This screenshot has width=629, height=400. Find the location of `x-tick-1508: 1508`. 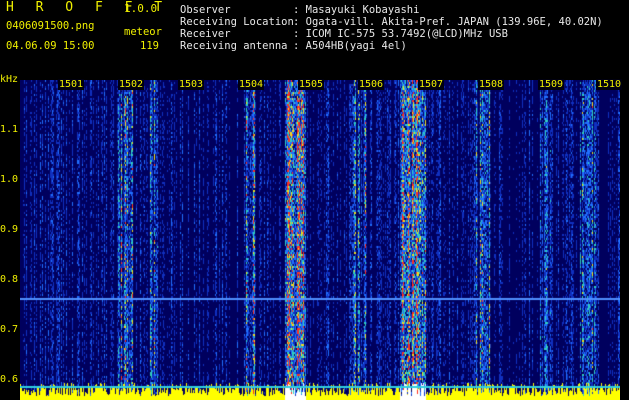

x-tick-1508: 1508 is located at coordinates (491, 84).